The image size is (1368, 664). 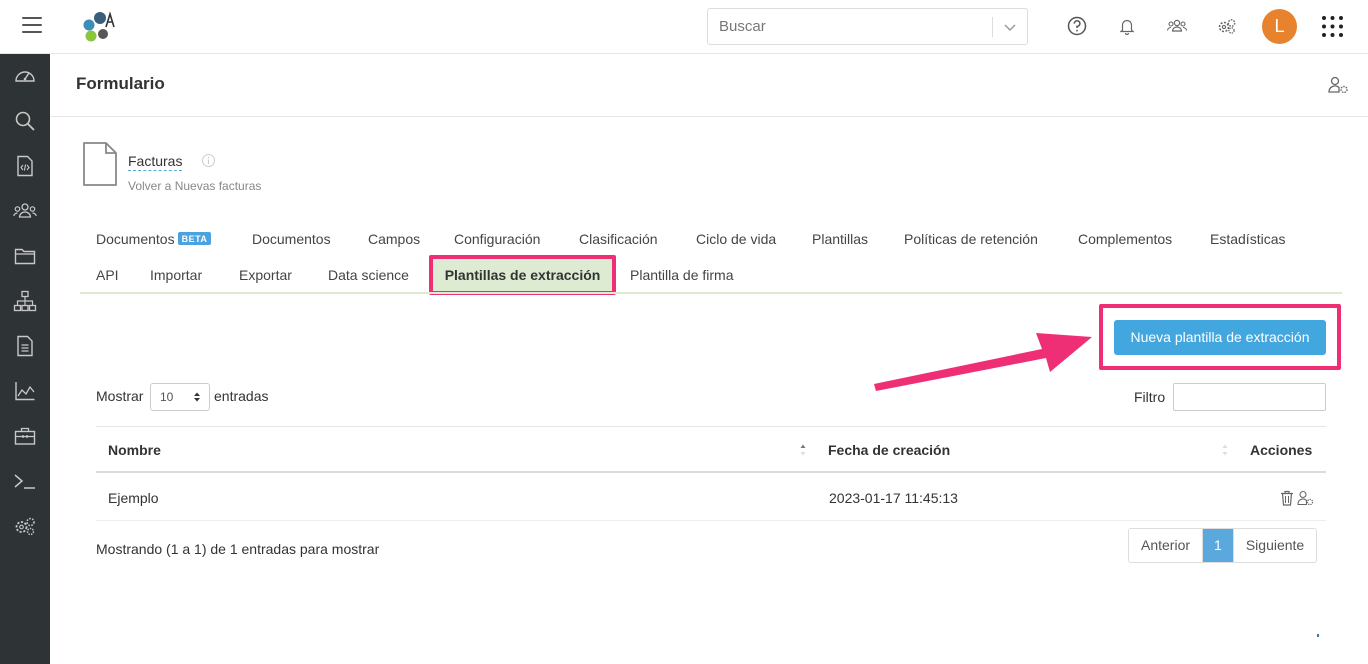 I want to click on new-extraction-template-button: Nueva plantilla de extracción, so click(x=1220, y=337).